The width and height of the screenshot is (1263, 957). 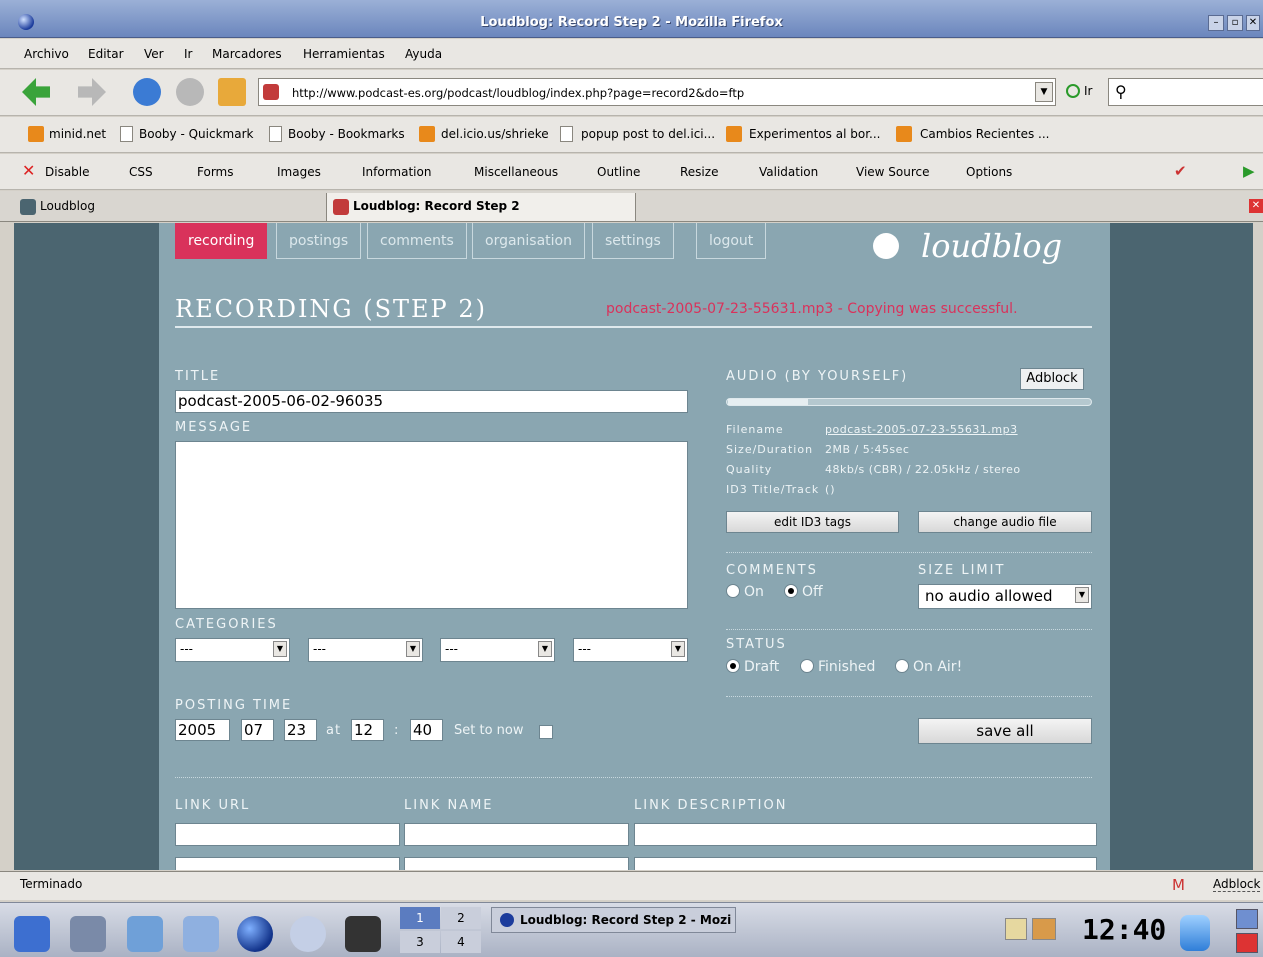 I want to click on bookmark-delicious: del.icio.us/shrieke, so click(x=495, y=134).